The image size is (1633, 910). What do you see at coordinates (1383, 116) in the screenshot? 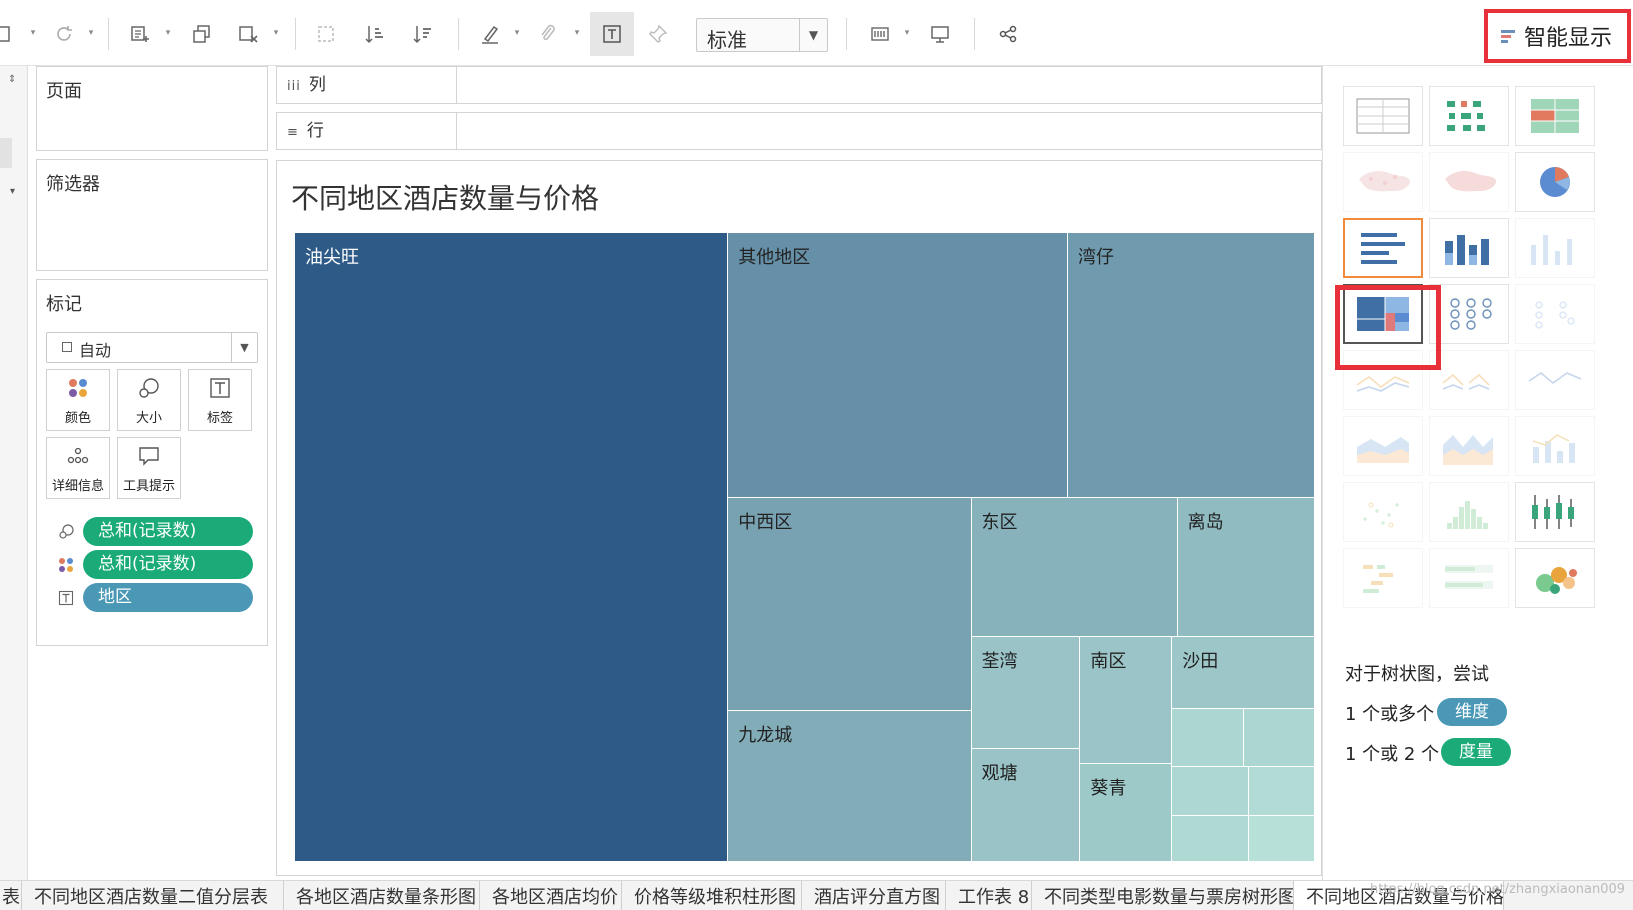
I see `show-me-text-table-option` at bounding box center [1383, 116].